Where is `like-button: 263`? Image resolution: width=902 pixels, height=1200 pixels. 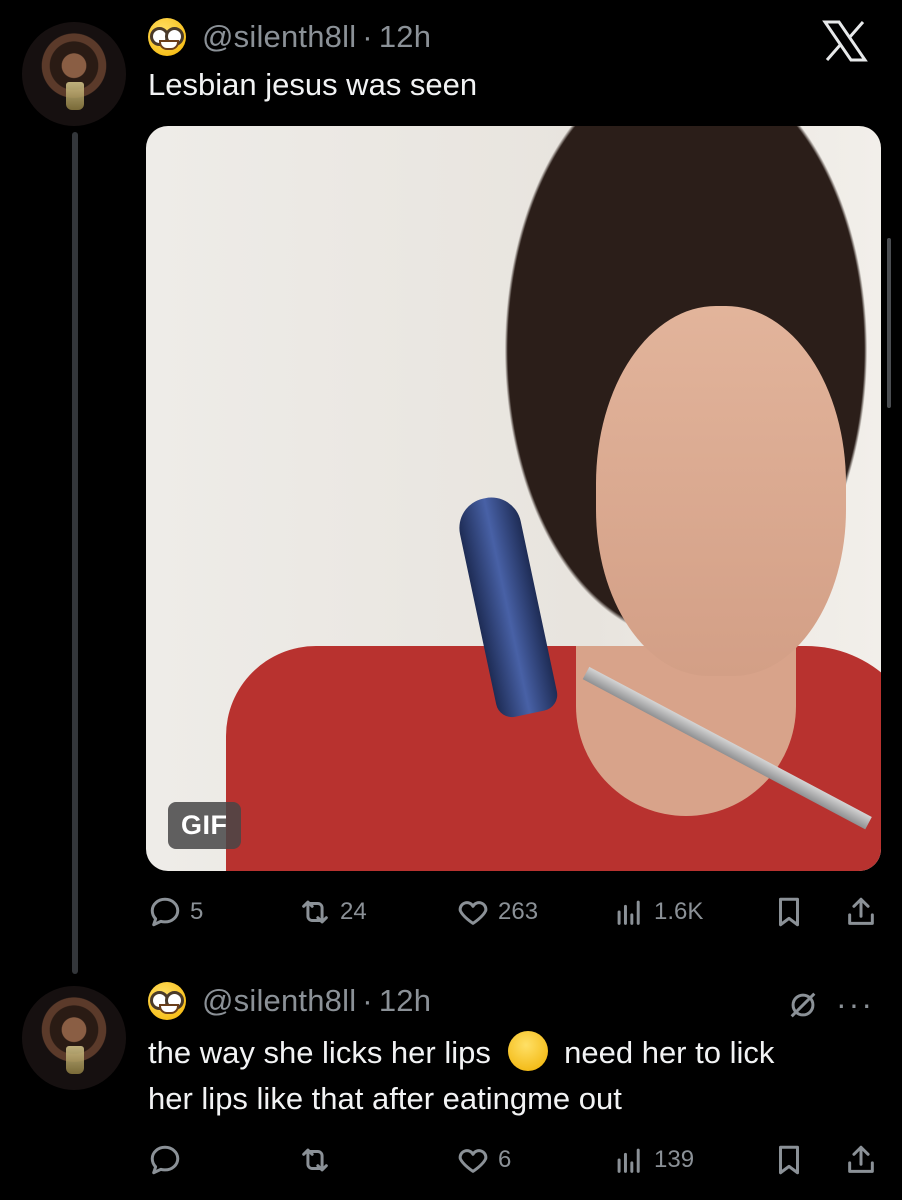 like-button: 263 is located at coordinates (497, 912).